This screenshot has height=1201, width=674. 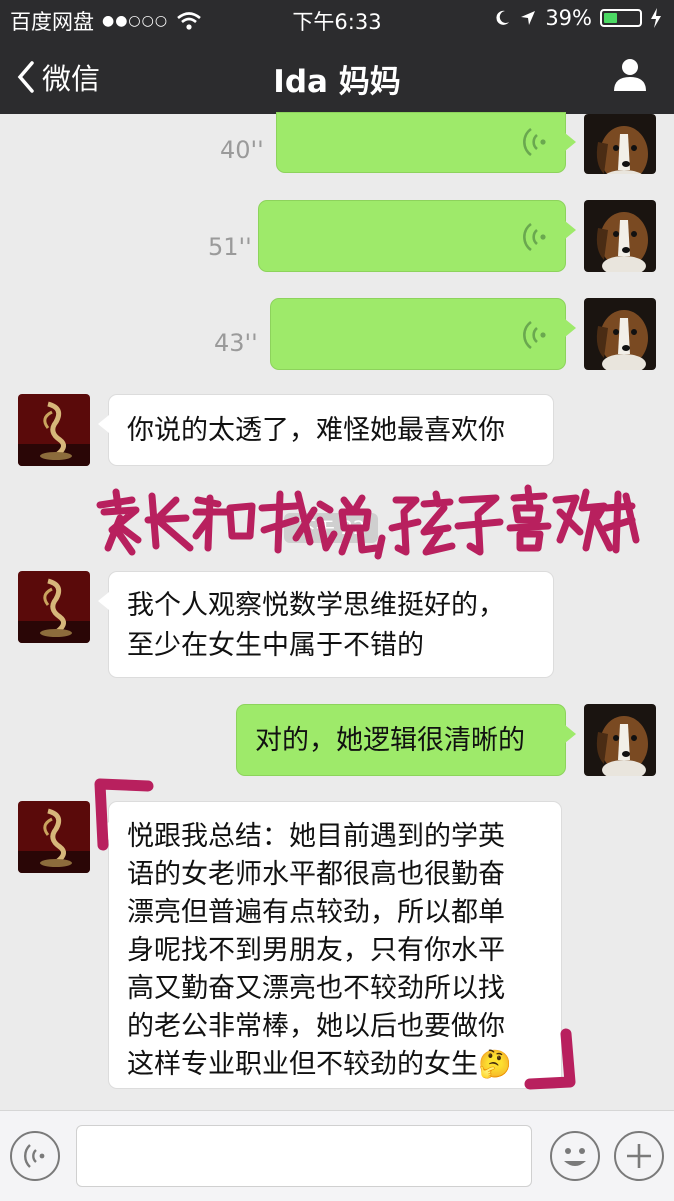 What do you see at coordinates (316, 950) in the screenshot?
I see `message-text-line: 身呢找不到男朋友，只有你水平` at bounding box center [316, 950].